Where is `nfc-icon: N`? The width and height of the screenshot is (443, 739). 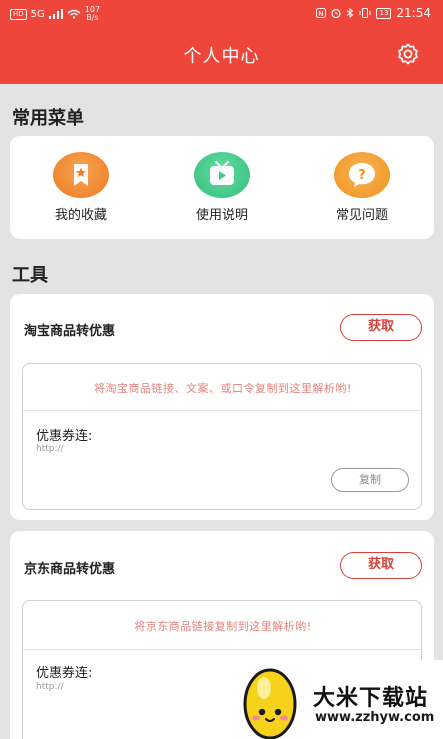 nfc-icon: N is located at coordinates (321, 13).